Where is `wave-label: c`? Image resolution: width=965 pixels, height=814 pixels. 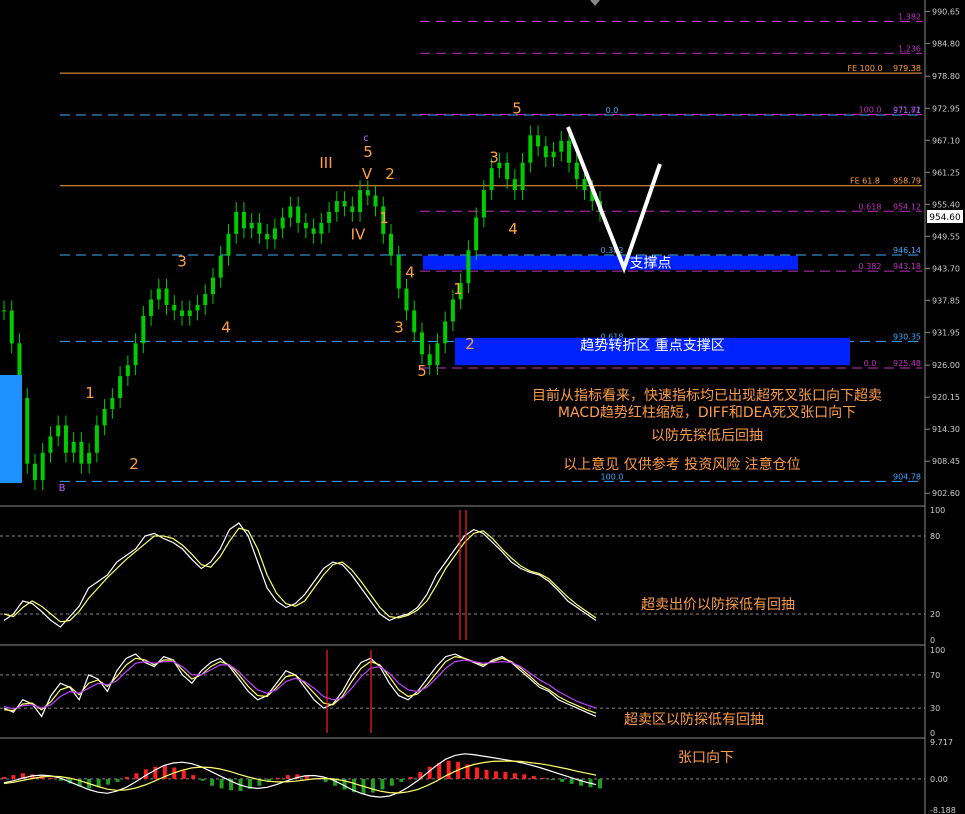 wave-label: c is located at coordinates (366, 138).